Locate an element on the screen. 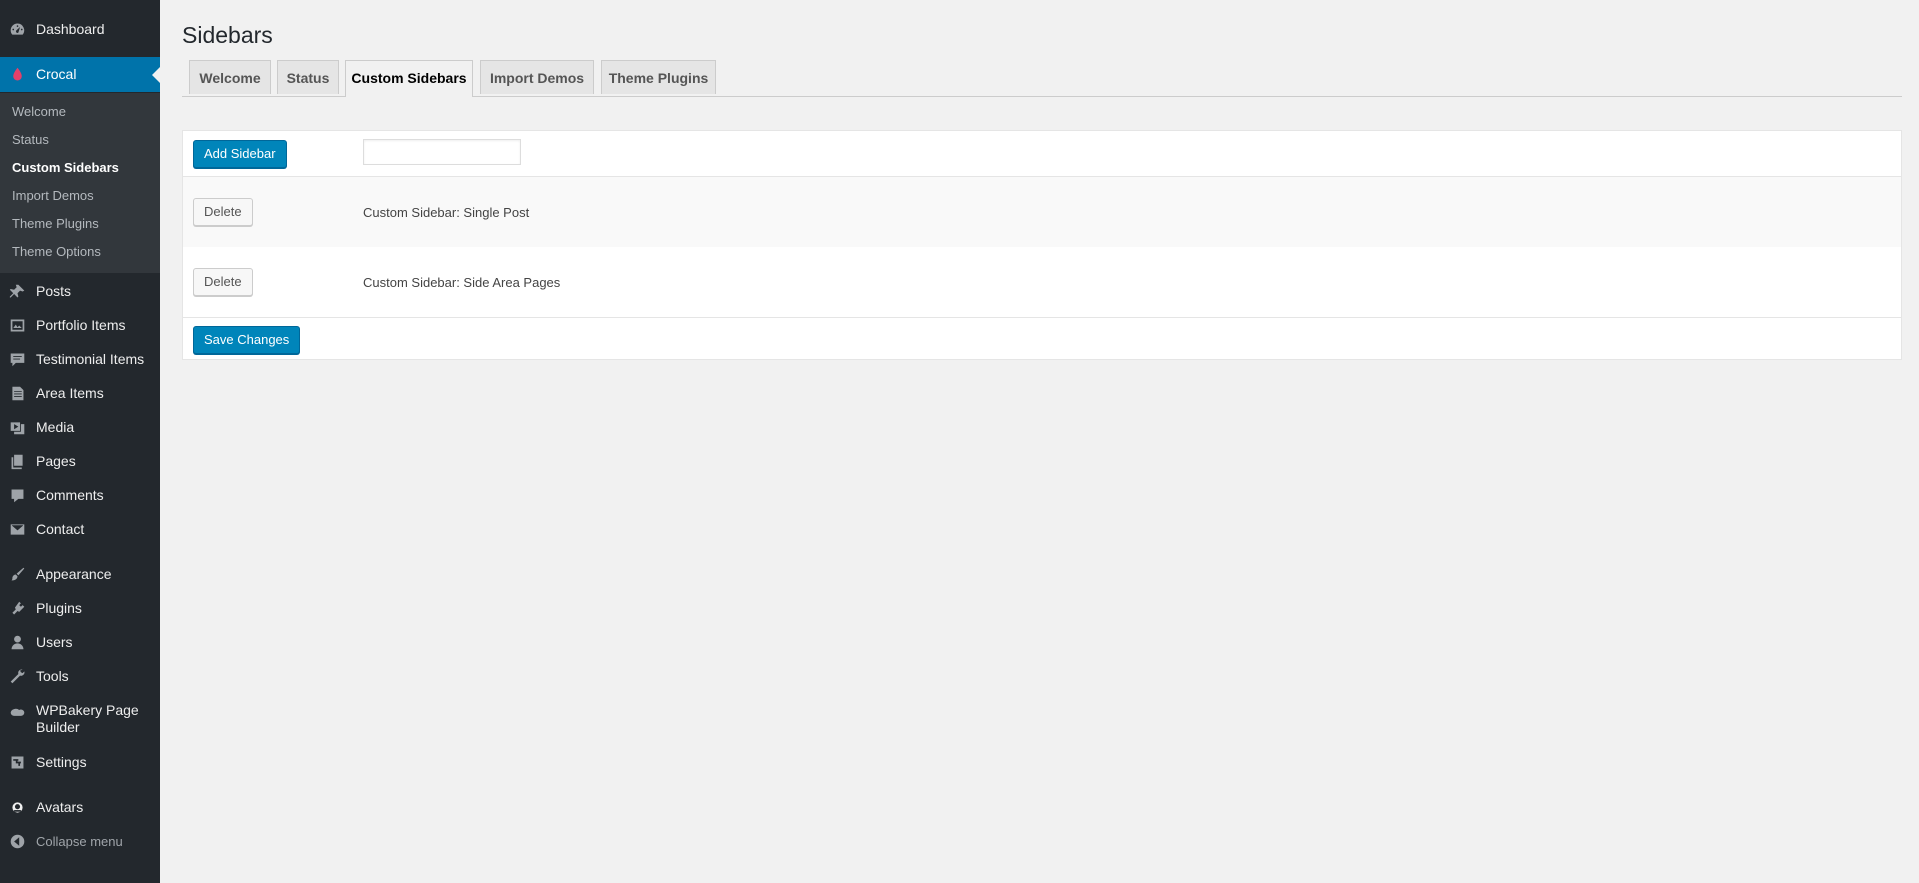 This screenshot has height=883, width=1919. menu-label-users: Users is located at coordinates (54, 641).